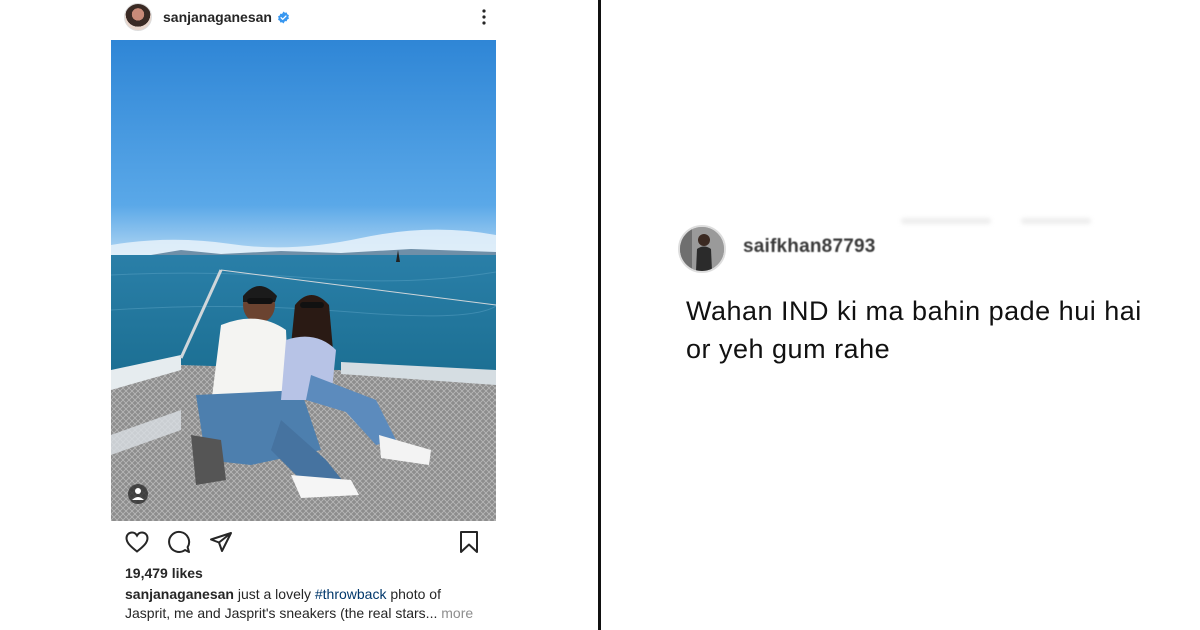 The width and height of the screenshot is (1200, 630). Describe the element at coordinates (274, 594) in the screenshot. I see `caption-text-1: just a lovely` at that location.